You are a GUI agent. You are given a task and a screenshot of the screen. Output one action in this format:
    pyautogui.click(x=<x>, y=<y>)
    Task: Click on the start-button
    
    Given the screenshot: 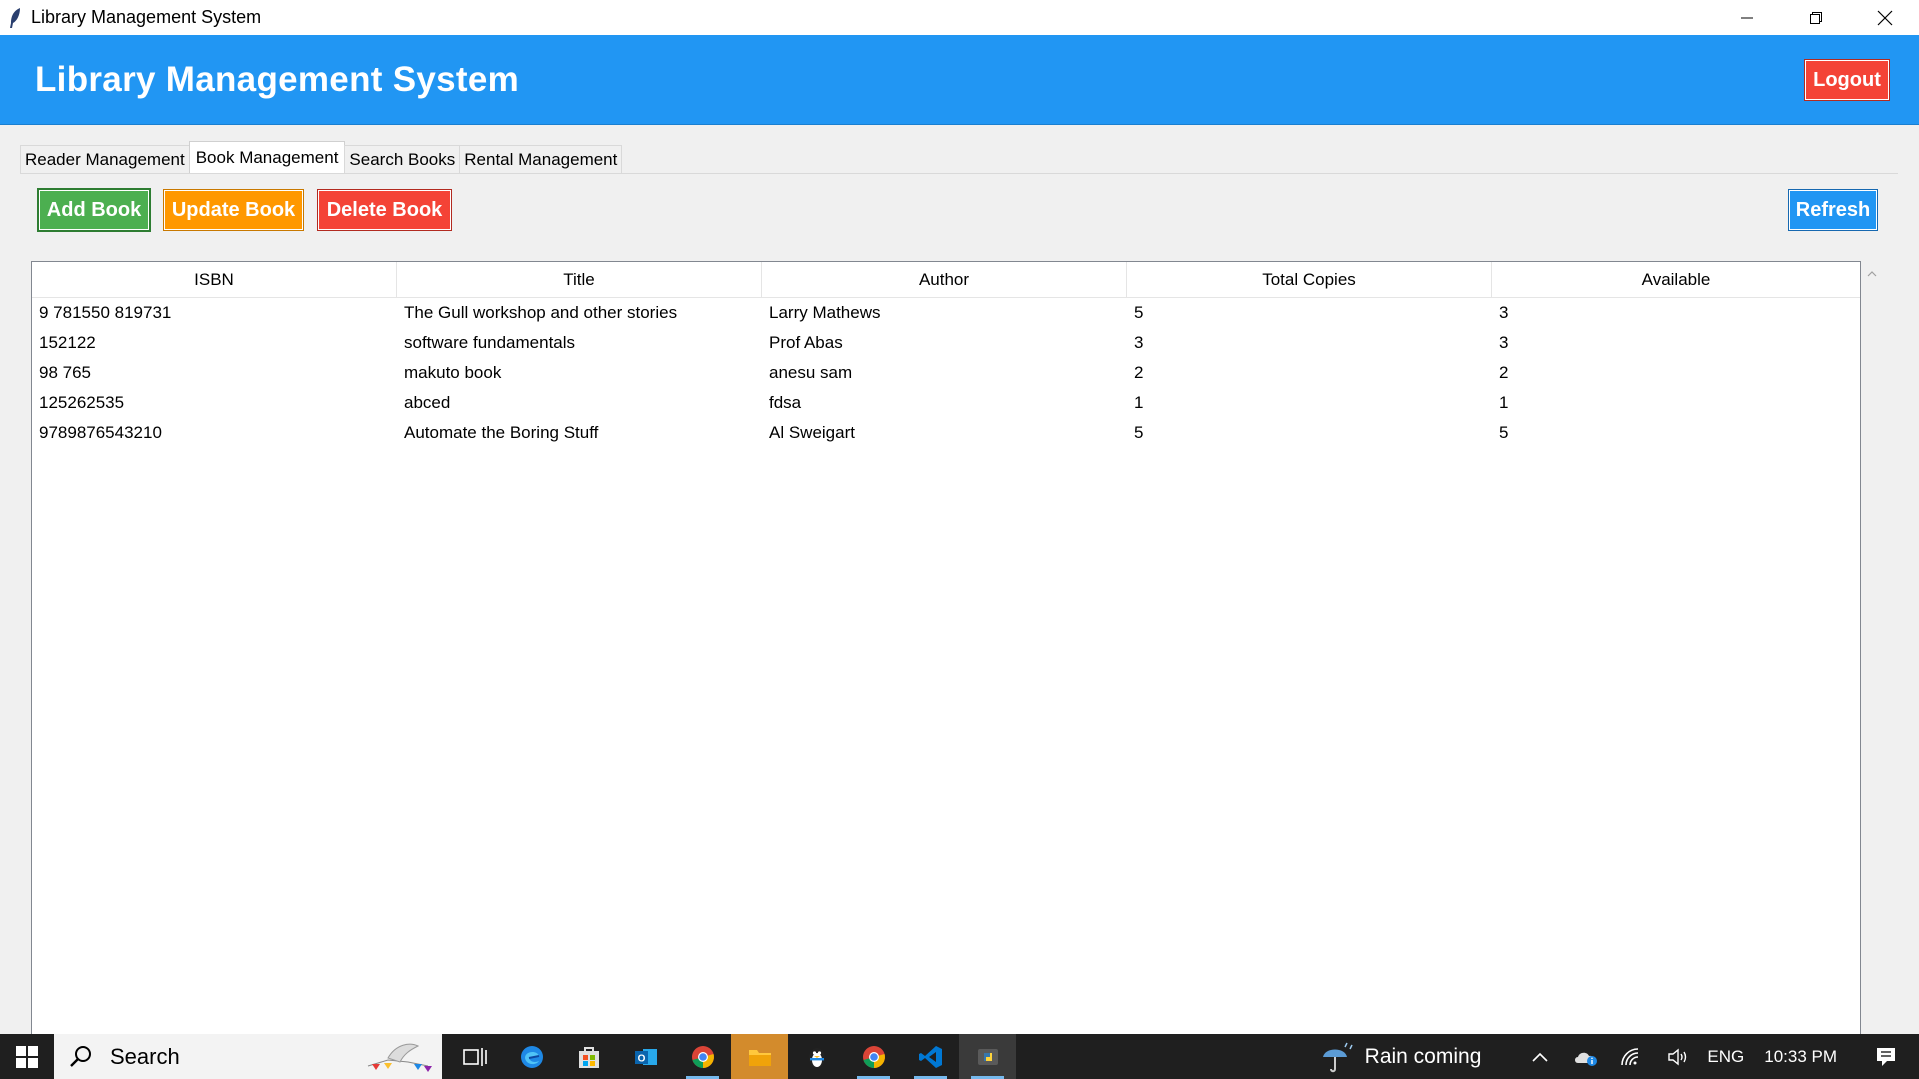 What is the action you would take?
    pyautogui.click(x=27, y=1056)
    